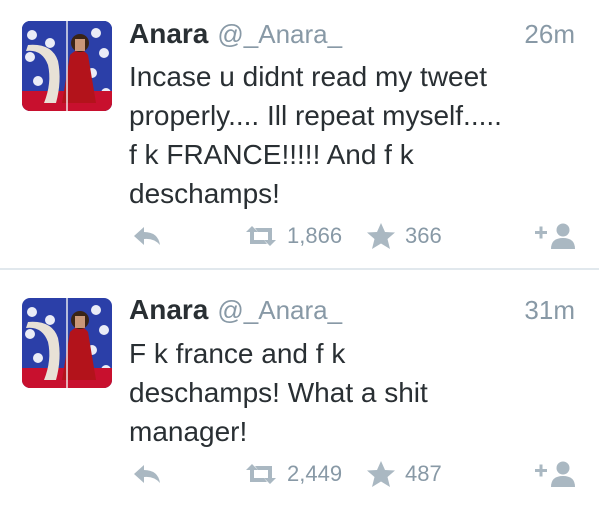 This screenshot has width=599, height=507. What do you see at coordinates (423, 235) in the screenshot?
I see `favorite-count: 366` at bounding box center [423, 235].